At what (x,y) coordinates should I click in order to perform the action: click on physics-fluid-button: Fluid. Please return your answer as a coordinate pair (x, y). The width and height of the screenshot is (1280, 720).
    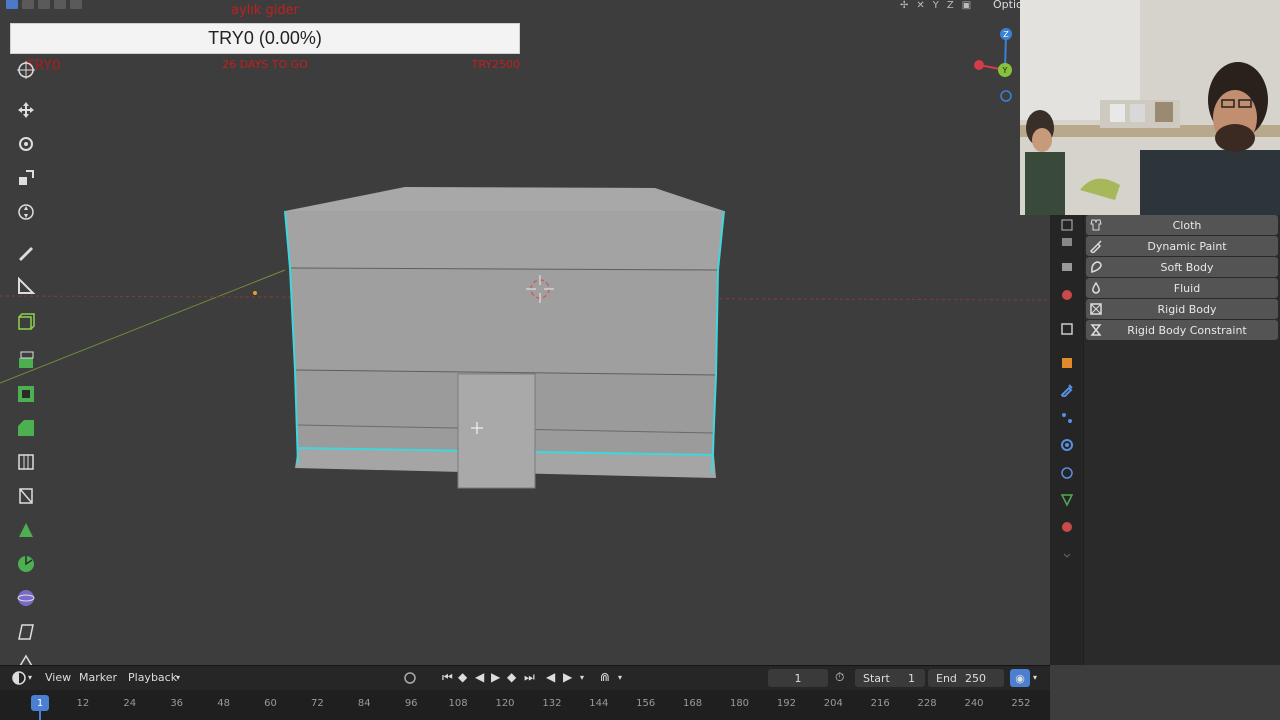
    Looking at the image, I should click on (1182, 288).